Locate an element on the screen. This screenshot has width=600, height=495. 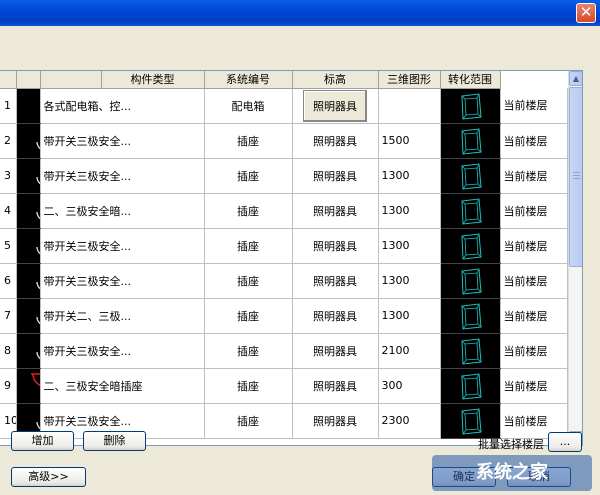
socket-symbol-icon: DR is located at coordinates (37, 145).